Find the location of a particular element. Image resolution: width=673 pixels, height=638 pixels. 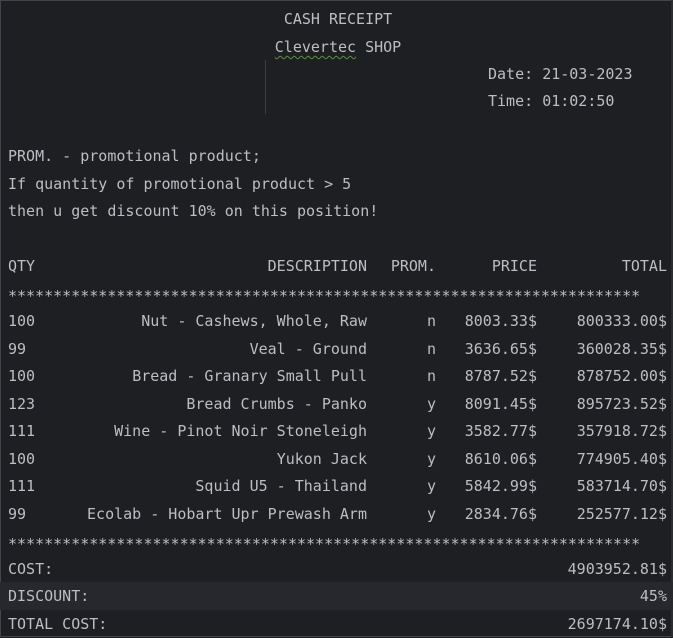

note-line: PROM. - promotional product; is located at coordinates (134, 156).